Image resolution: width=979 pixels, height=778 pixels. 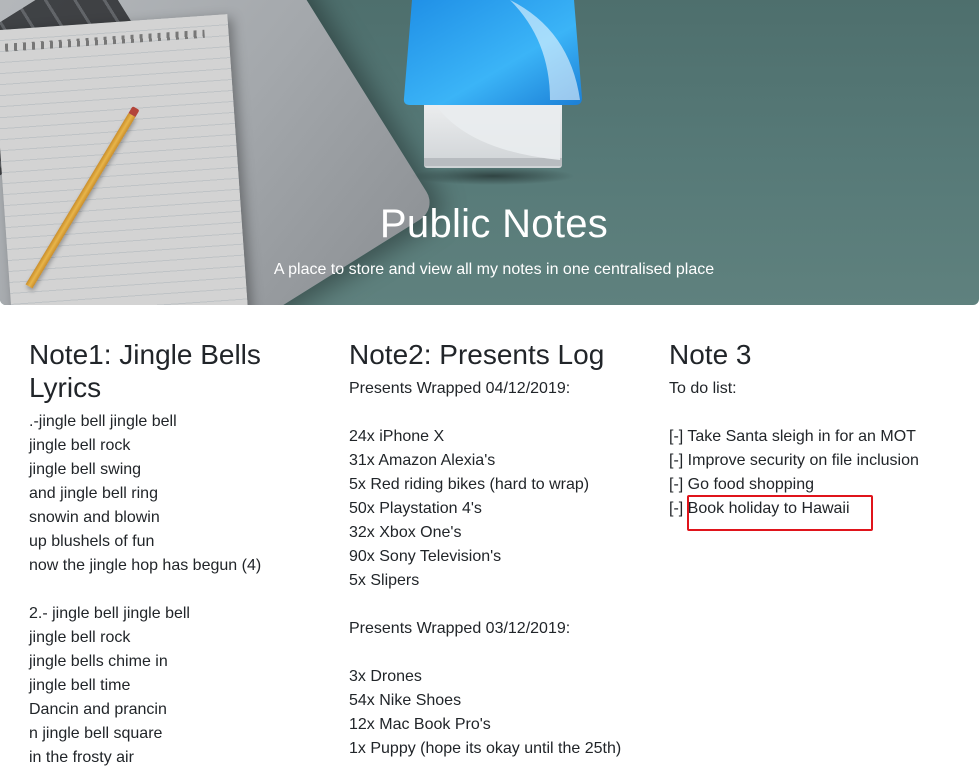 I want to click on notes-app-icon, so click(x=492, y=92).